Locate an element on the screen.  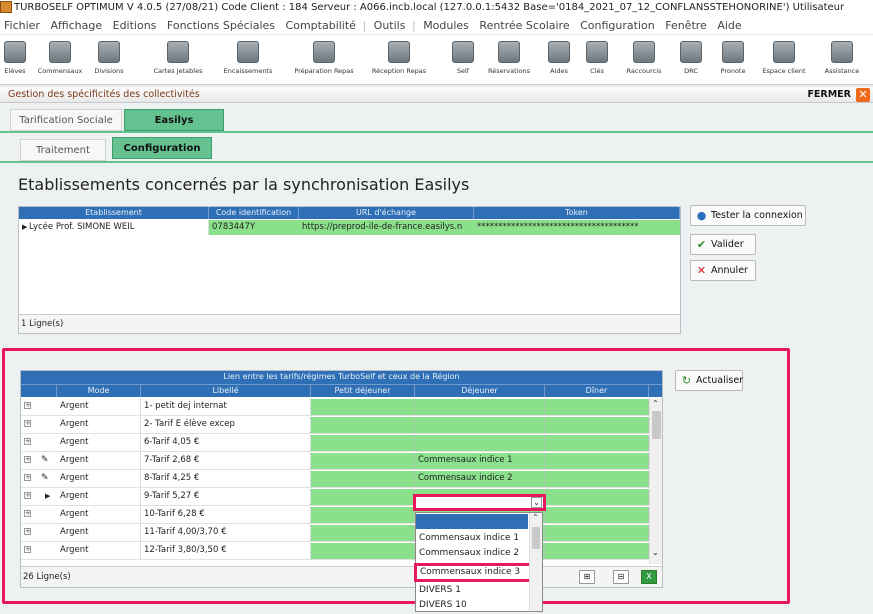
subtab-traitement: Traitement is located at coordinates (63, 150).